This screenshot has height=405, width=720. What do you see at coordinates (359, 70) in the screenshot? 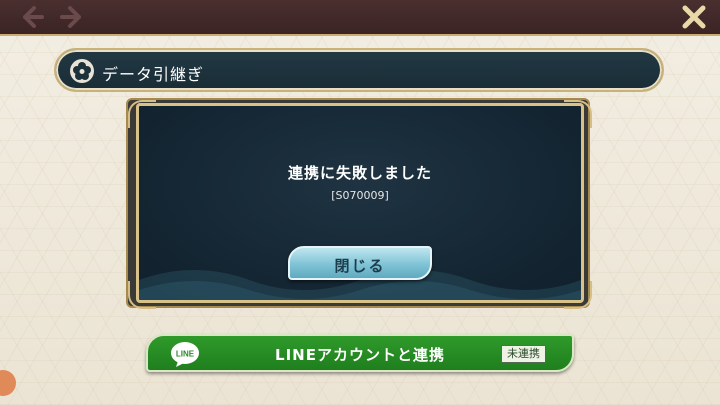
I see `section-header: データ引継ぎ` at bounding box center [359, 70].